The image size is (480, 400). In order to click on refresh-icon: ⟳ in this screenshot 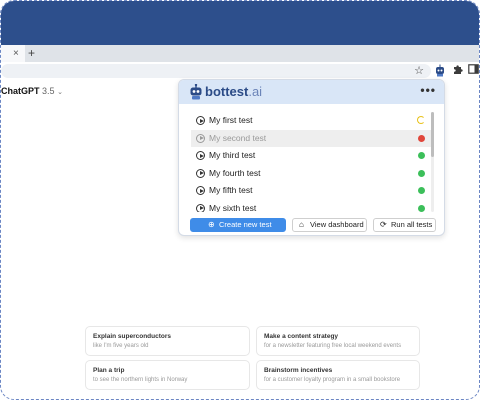, I will do `click(383, 224)`.